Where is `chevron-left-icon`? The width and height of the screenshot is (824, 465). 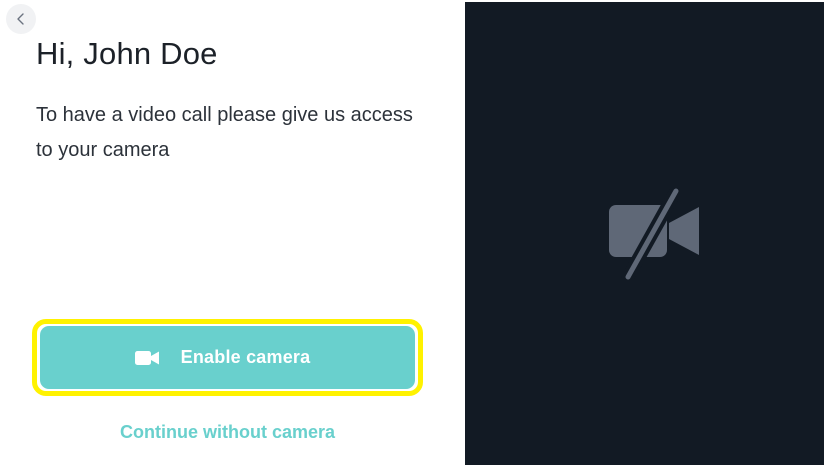 chevron-left-icon is located at coordinates (20, 19).